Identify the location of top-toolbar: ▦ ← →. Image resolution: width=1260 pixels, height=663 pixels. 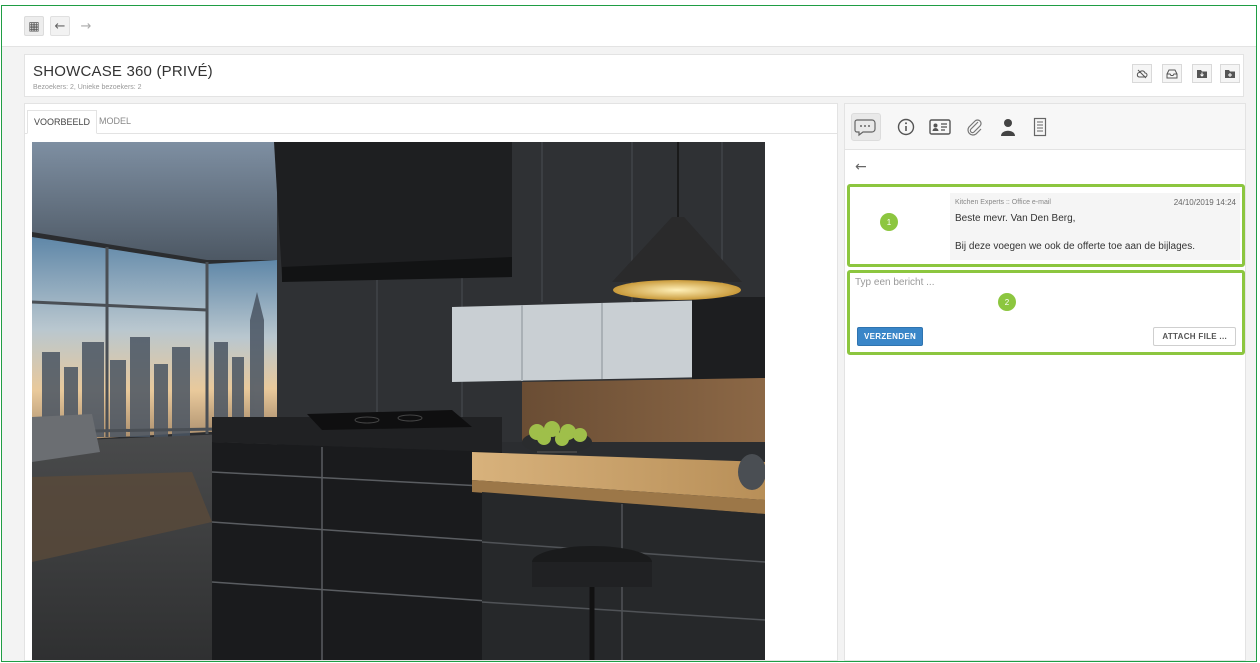
(629, 26).